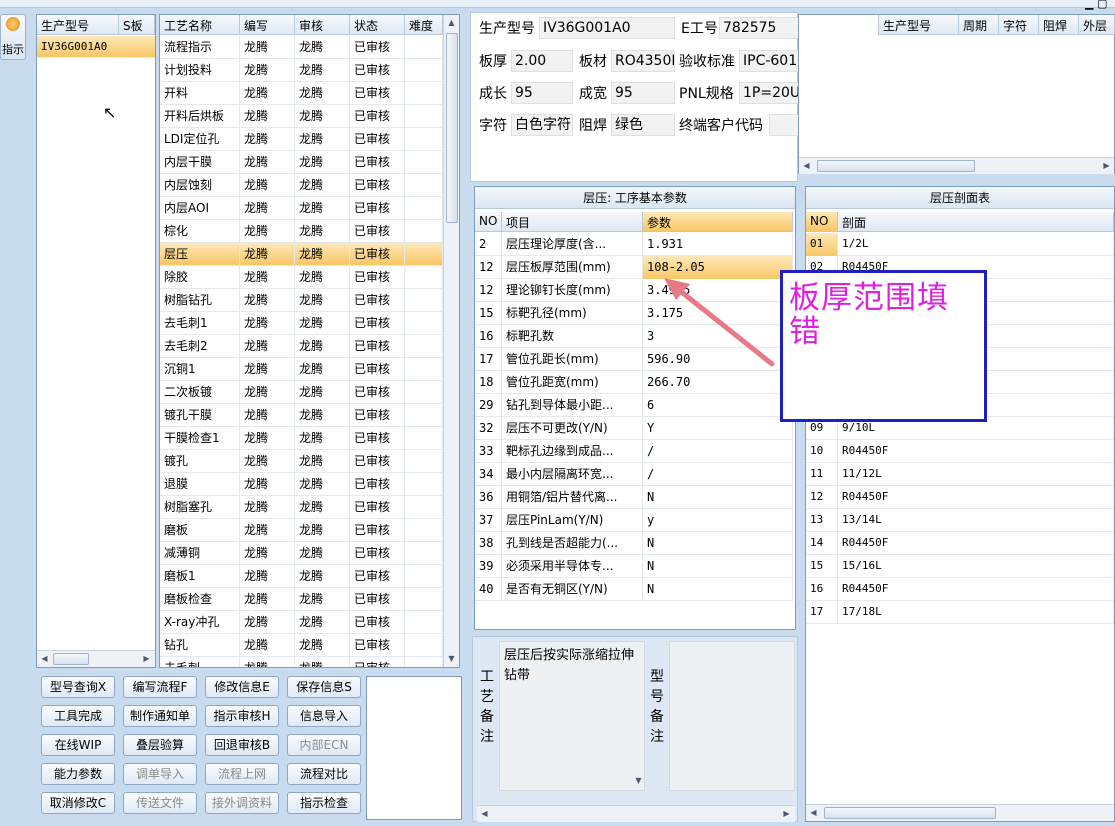 This screenshot has height=826, width=1115. Describe the element at coordinates (542, 61) in the screenshot. I see `thickness-field: 2.00` at that location.